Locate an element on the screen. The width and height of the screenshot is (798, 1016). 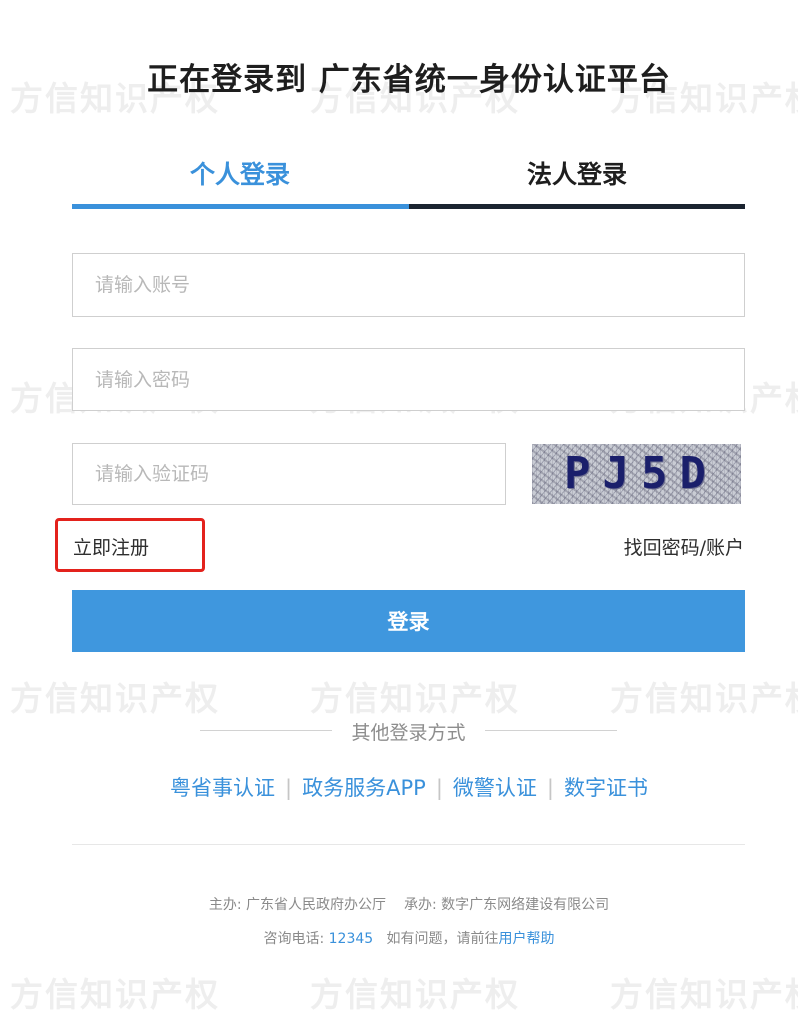
footer-contact: 咨询电话: 12345 如有问题，请前往用户帮助 is located at coordinates (399, 938).